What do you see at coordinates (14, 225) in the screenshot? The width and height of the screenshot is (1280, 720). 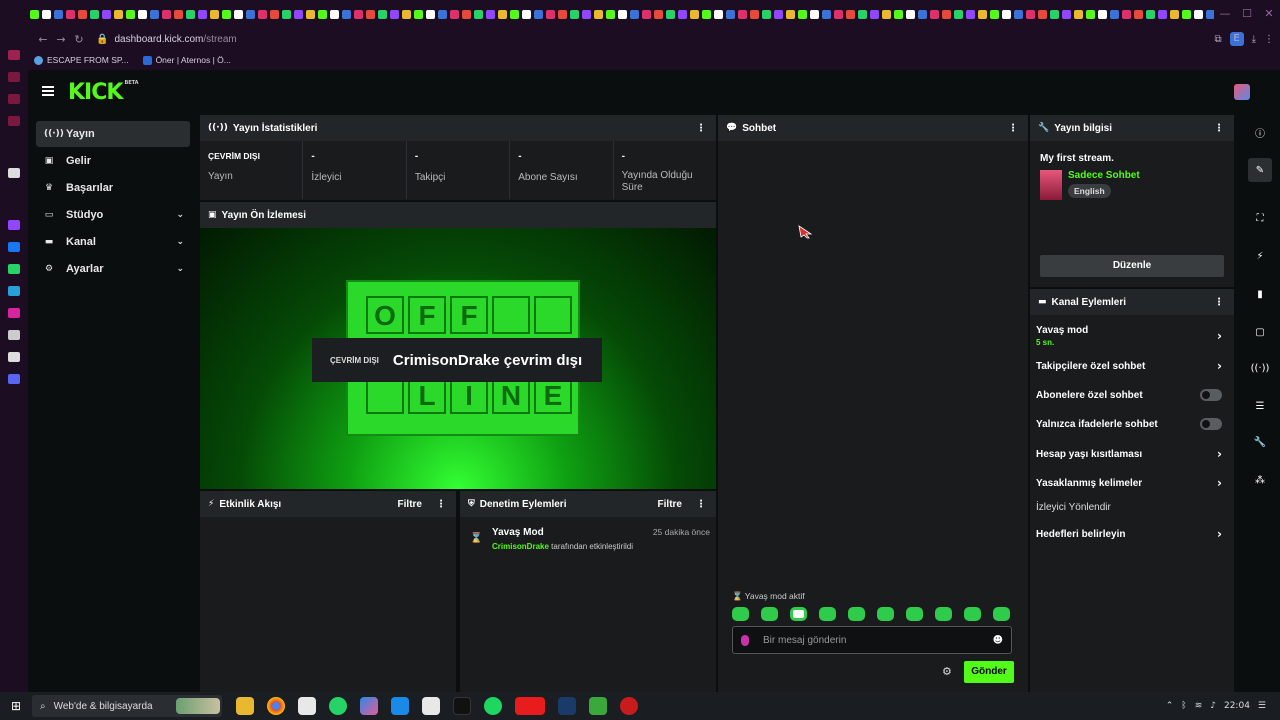 I see `twitch-icon` at bounding box center [14, 225].